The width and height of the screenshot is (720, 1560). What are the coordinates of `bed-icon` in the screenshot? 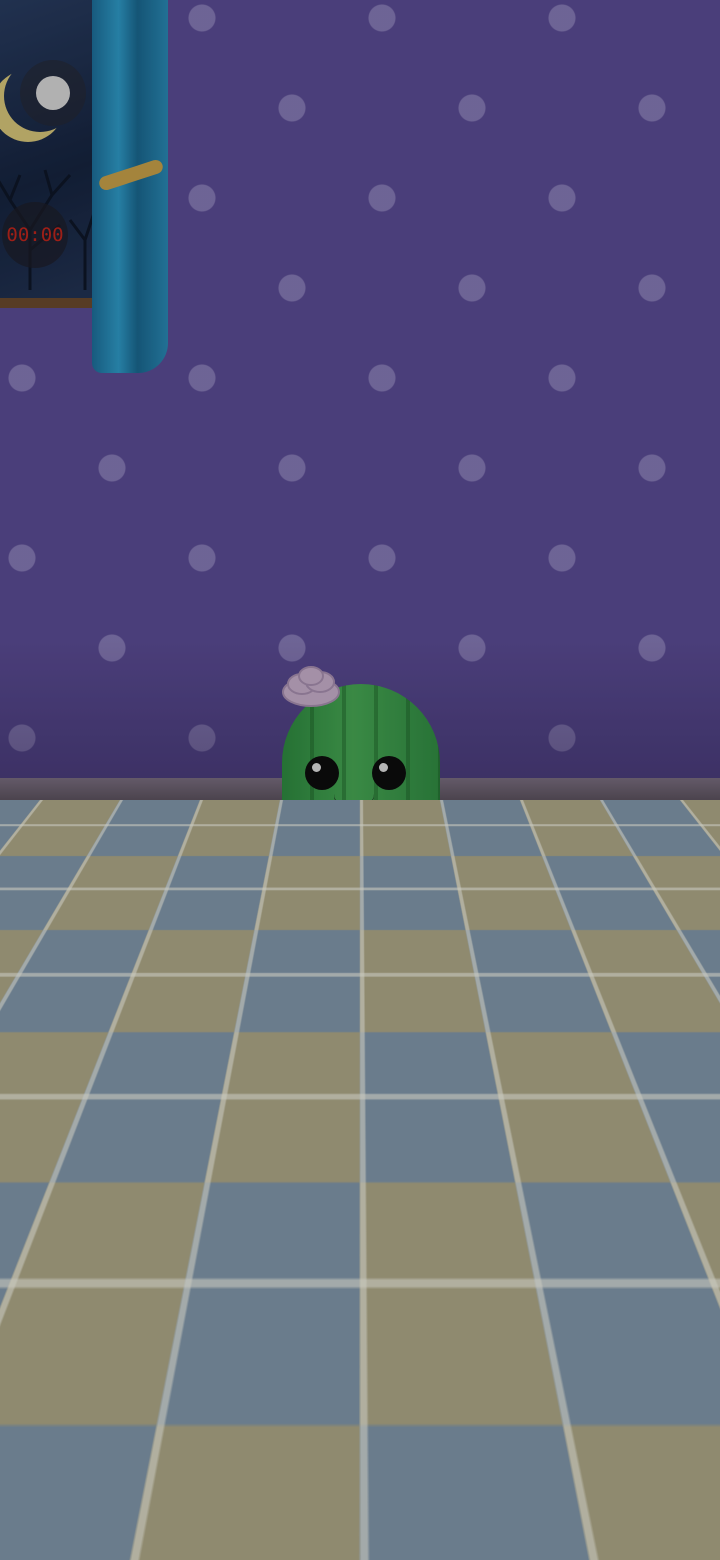 It's located at (640, 1491).